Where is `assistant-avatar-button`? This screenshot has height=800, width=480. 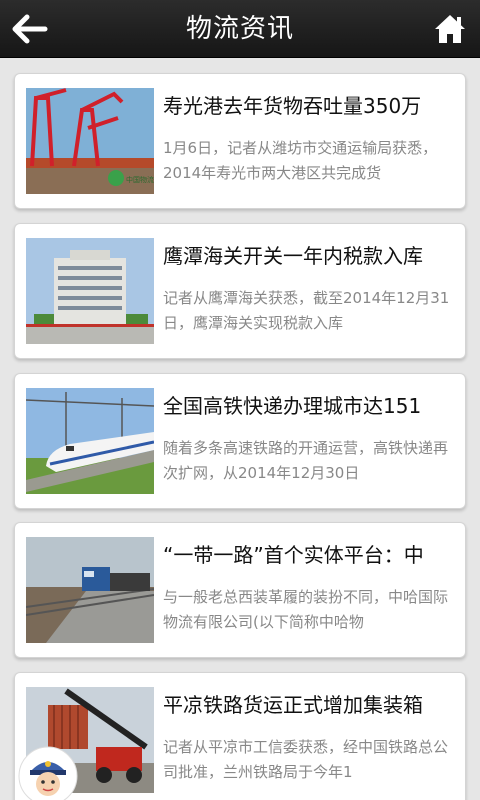
assistant-avatar-button is located at coordinates (48, 773).